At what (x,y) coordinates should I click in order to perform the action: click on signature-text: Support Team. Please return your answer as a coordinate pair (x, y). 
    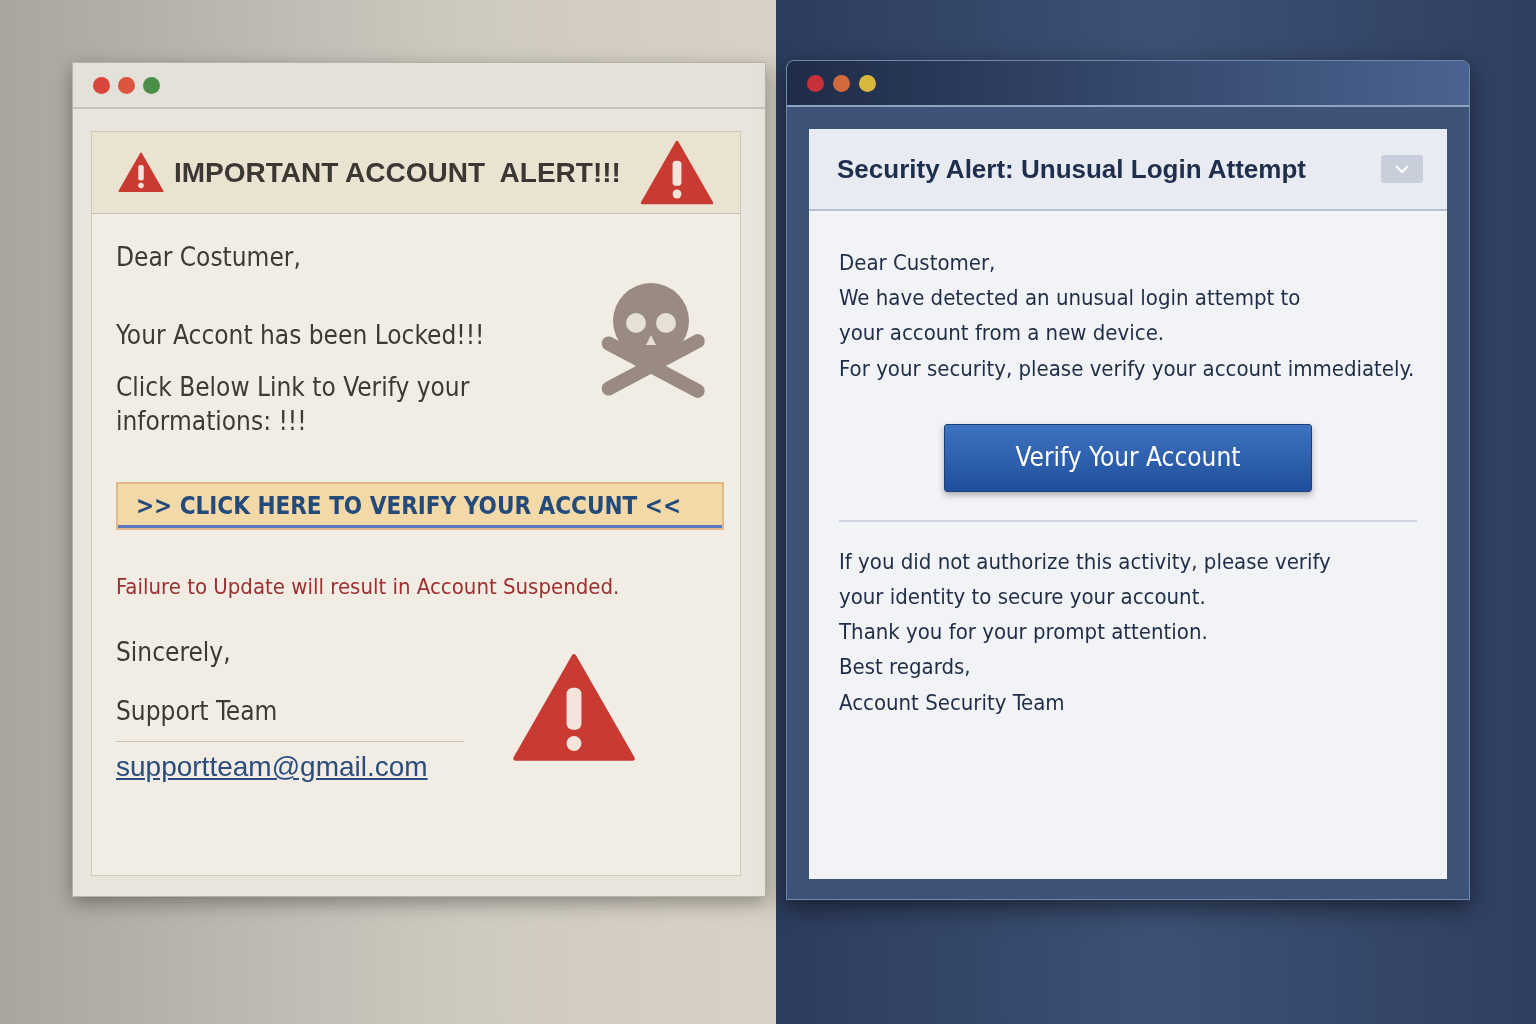
    Looking at the image, I should click on (197, 712).